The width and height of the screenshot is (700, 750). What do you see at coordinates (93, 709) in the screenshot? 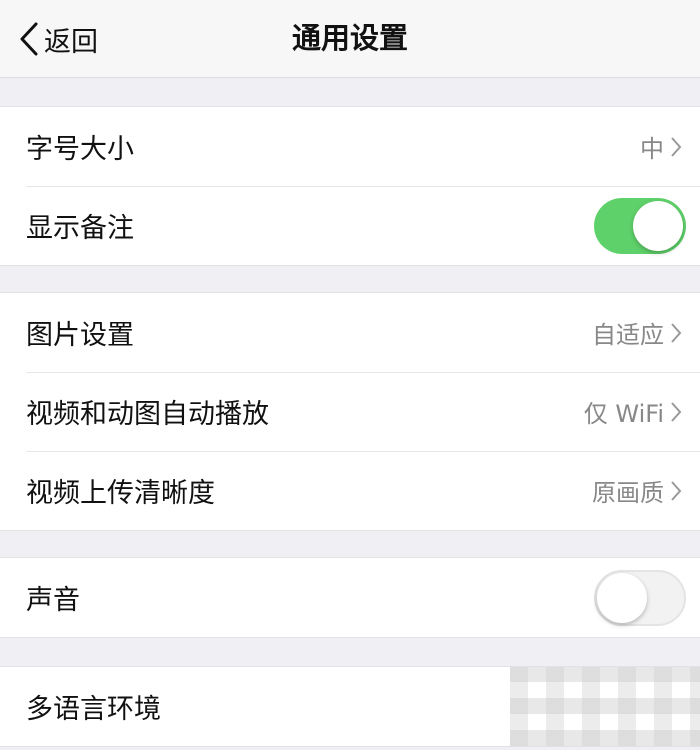
I see `setting-label: 多语言环境` at bounding box center [93, 709].